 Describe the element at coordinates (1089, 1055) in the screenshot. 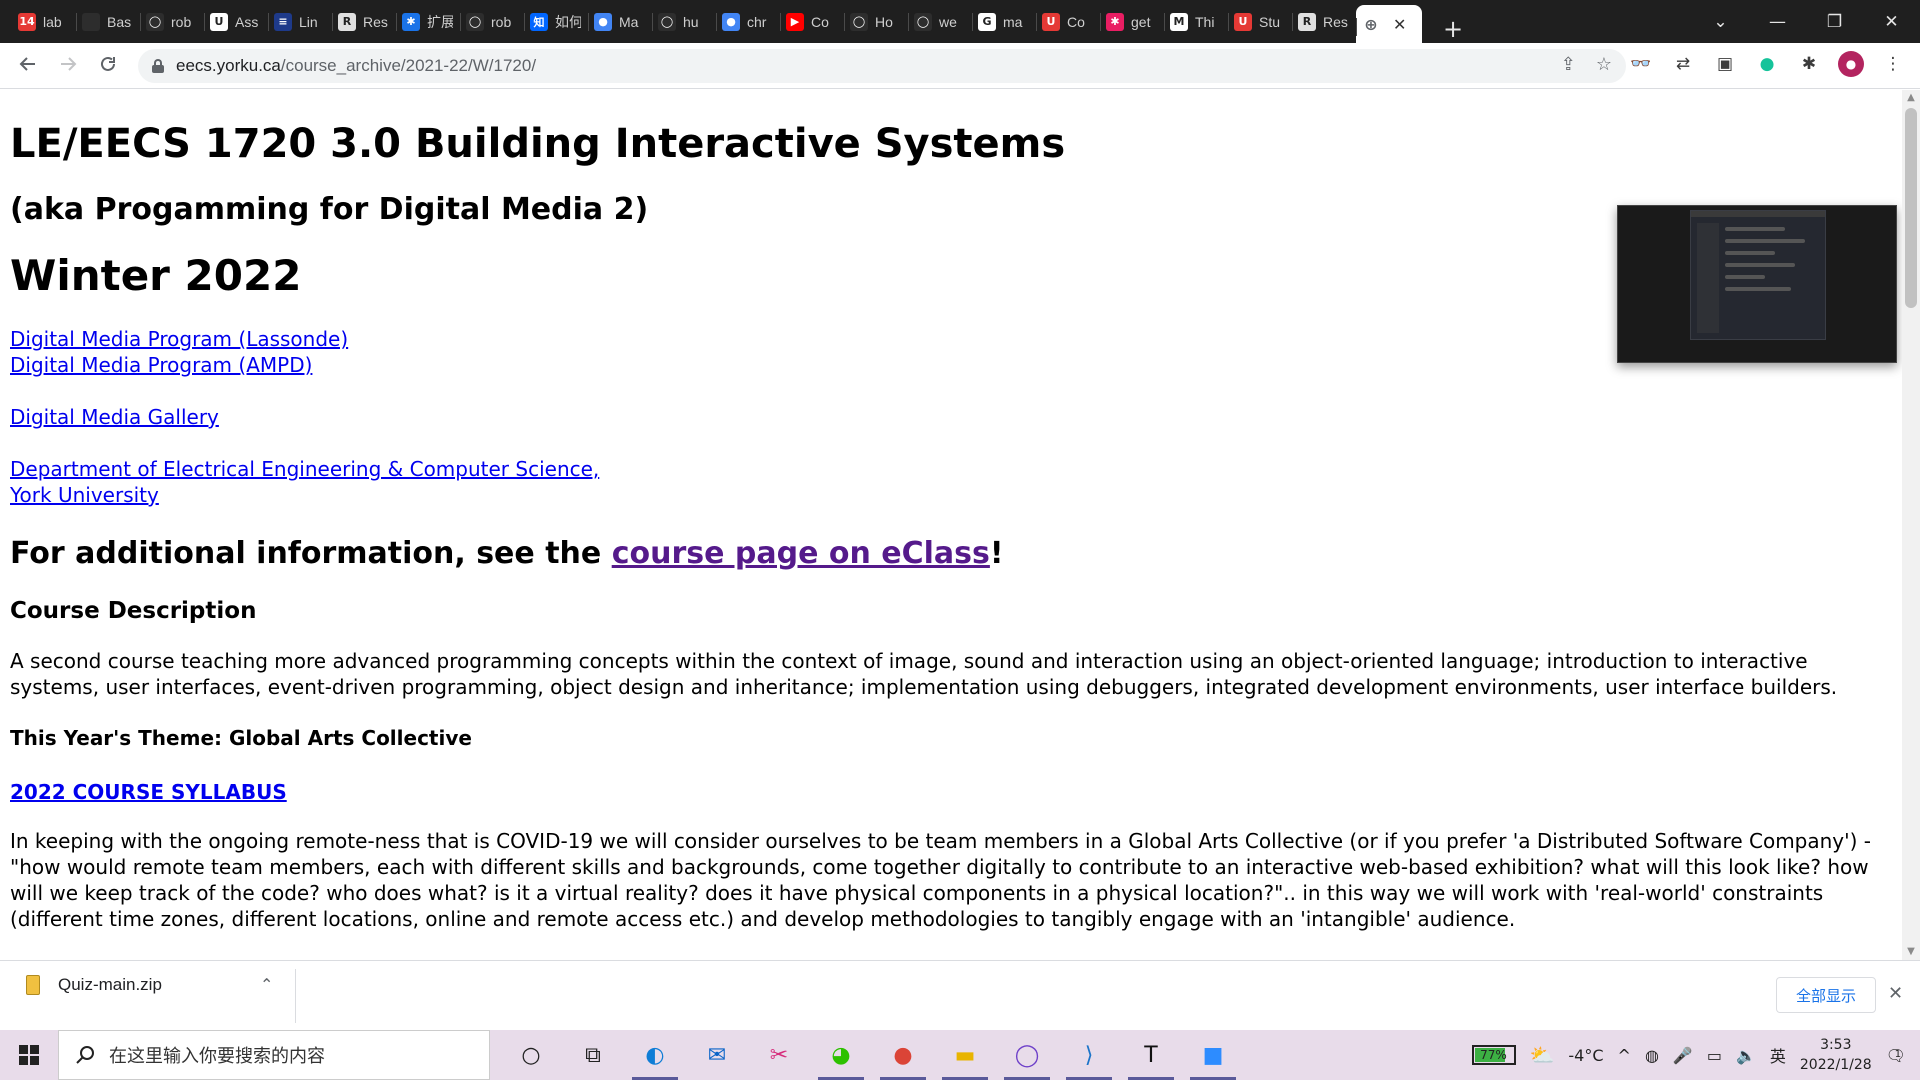

I see `vscode-icon: ⟩` at that location.